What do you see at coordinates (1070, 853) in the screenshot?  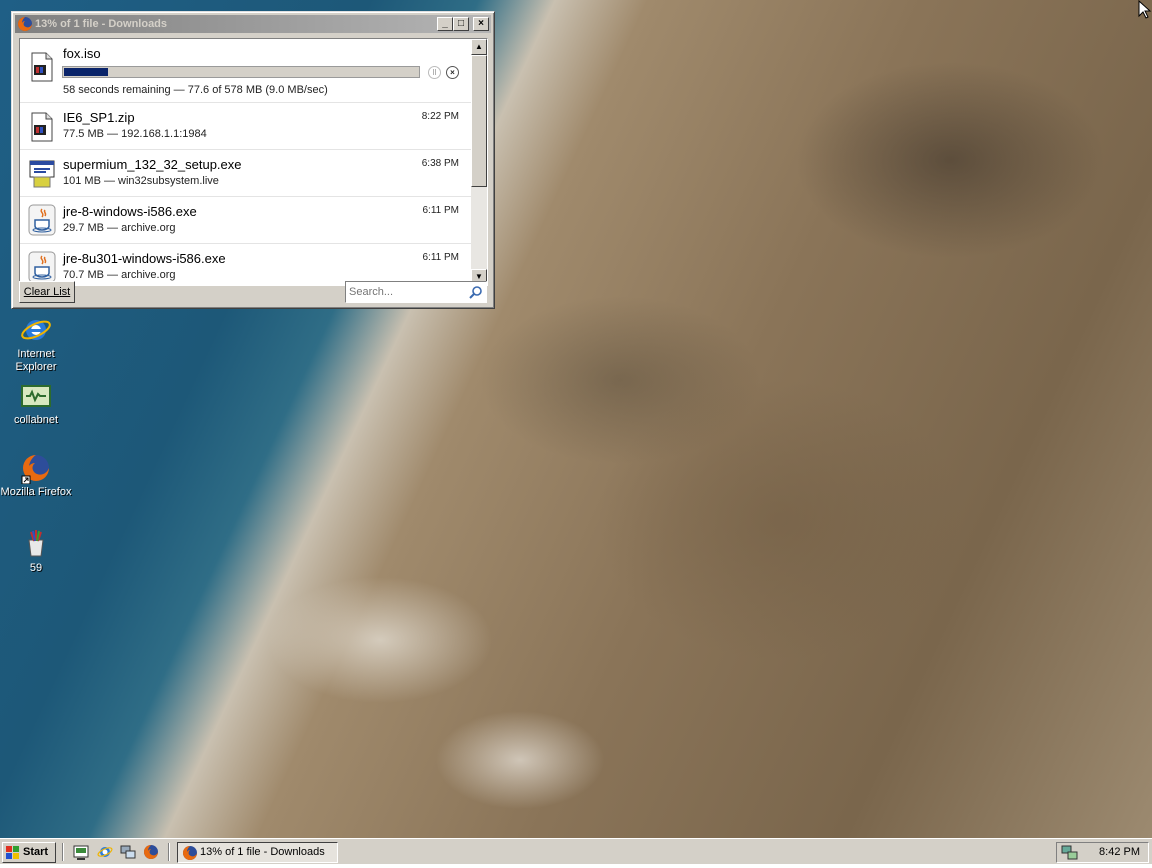 I see `network-status-icon` at bounding box center [1070, 853].